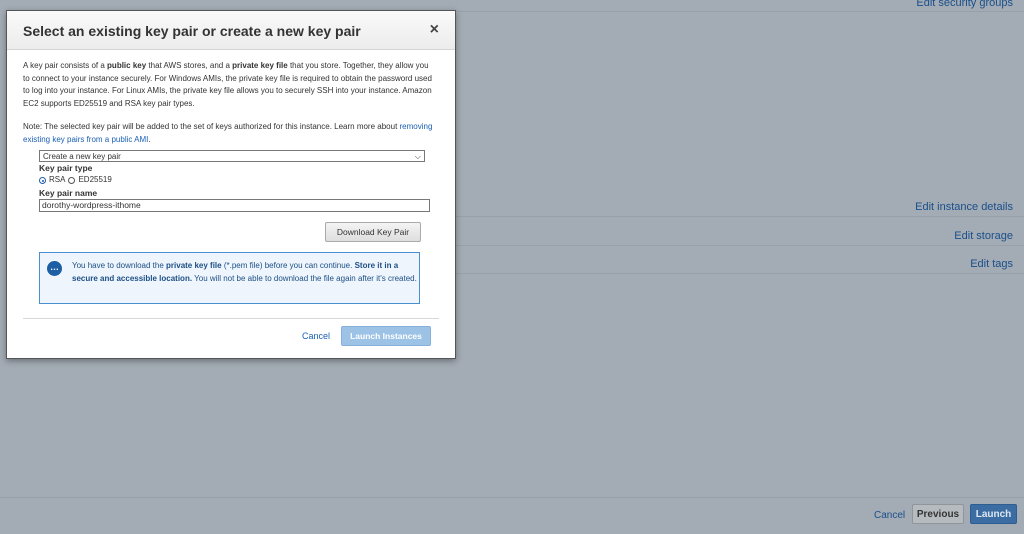 The image size is (1024, 534). I want to click on key-pair-name-input: dorothy-wordpress-ithome, so click(234, 205).